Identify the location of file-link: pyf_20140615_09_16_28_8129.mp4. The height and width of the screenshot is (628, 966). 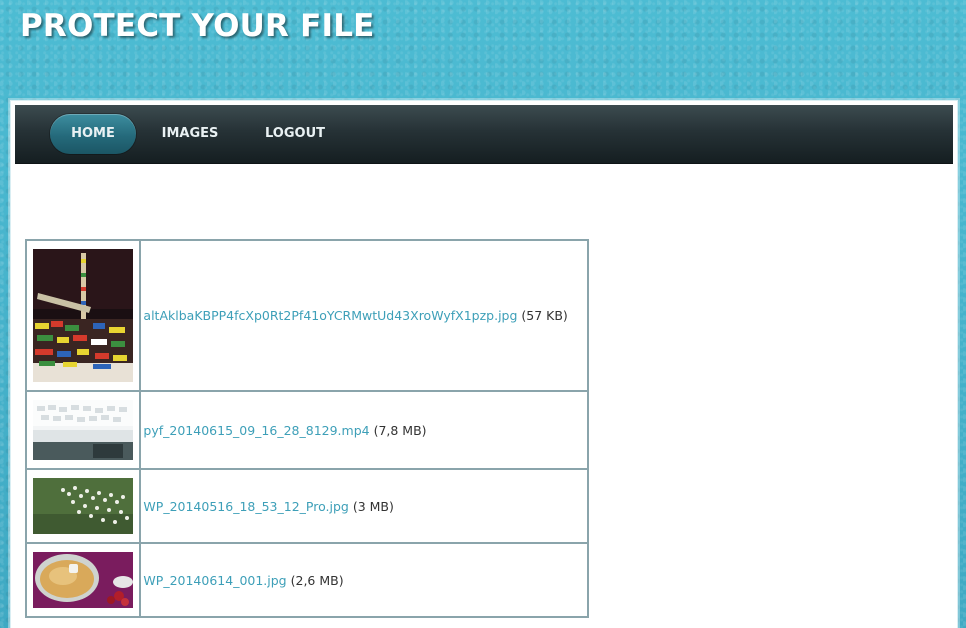
(256, 430).